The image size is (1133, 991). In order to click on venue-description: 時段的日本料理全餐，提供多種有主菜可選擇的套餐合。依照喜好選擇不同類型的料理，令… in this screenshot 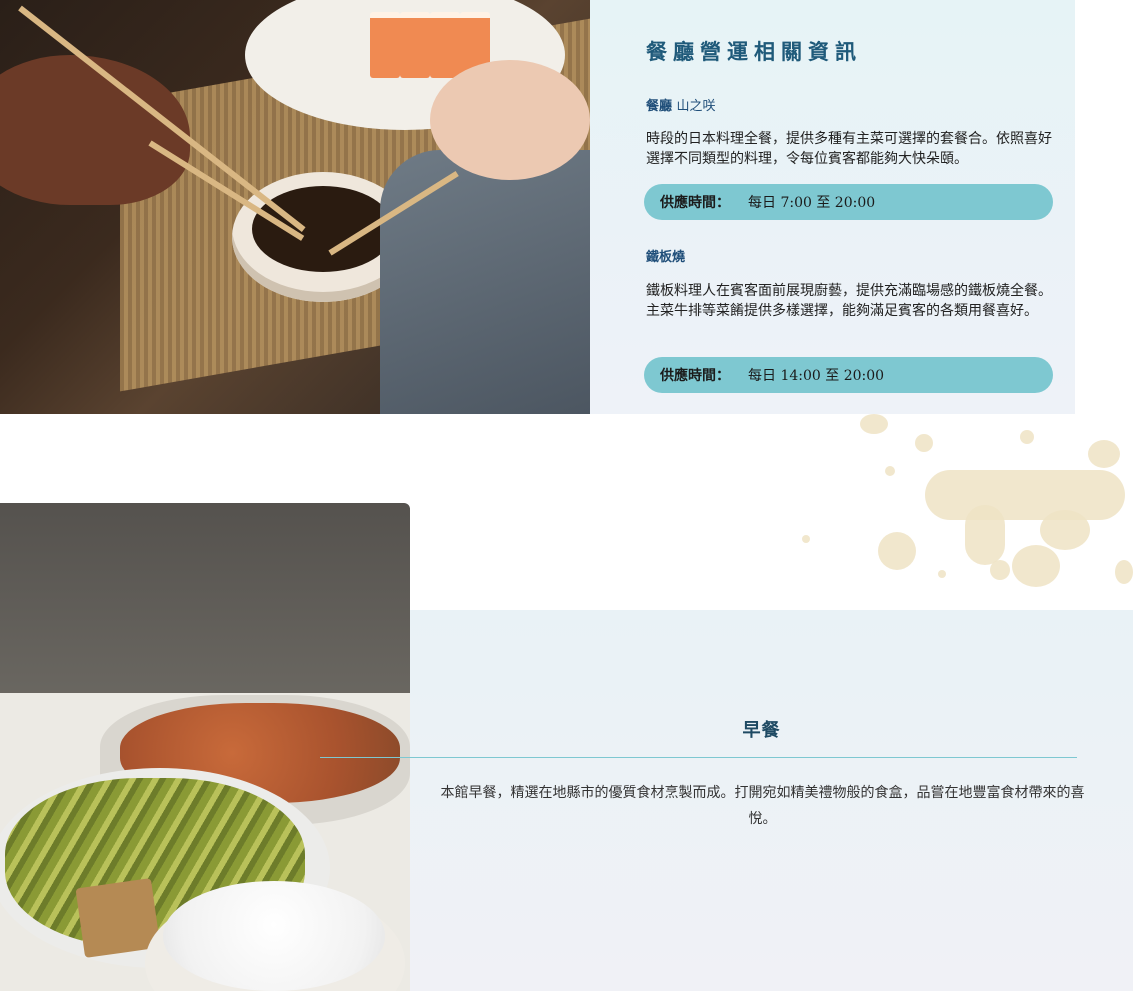, I will do `click(849, 149)`.